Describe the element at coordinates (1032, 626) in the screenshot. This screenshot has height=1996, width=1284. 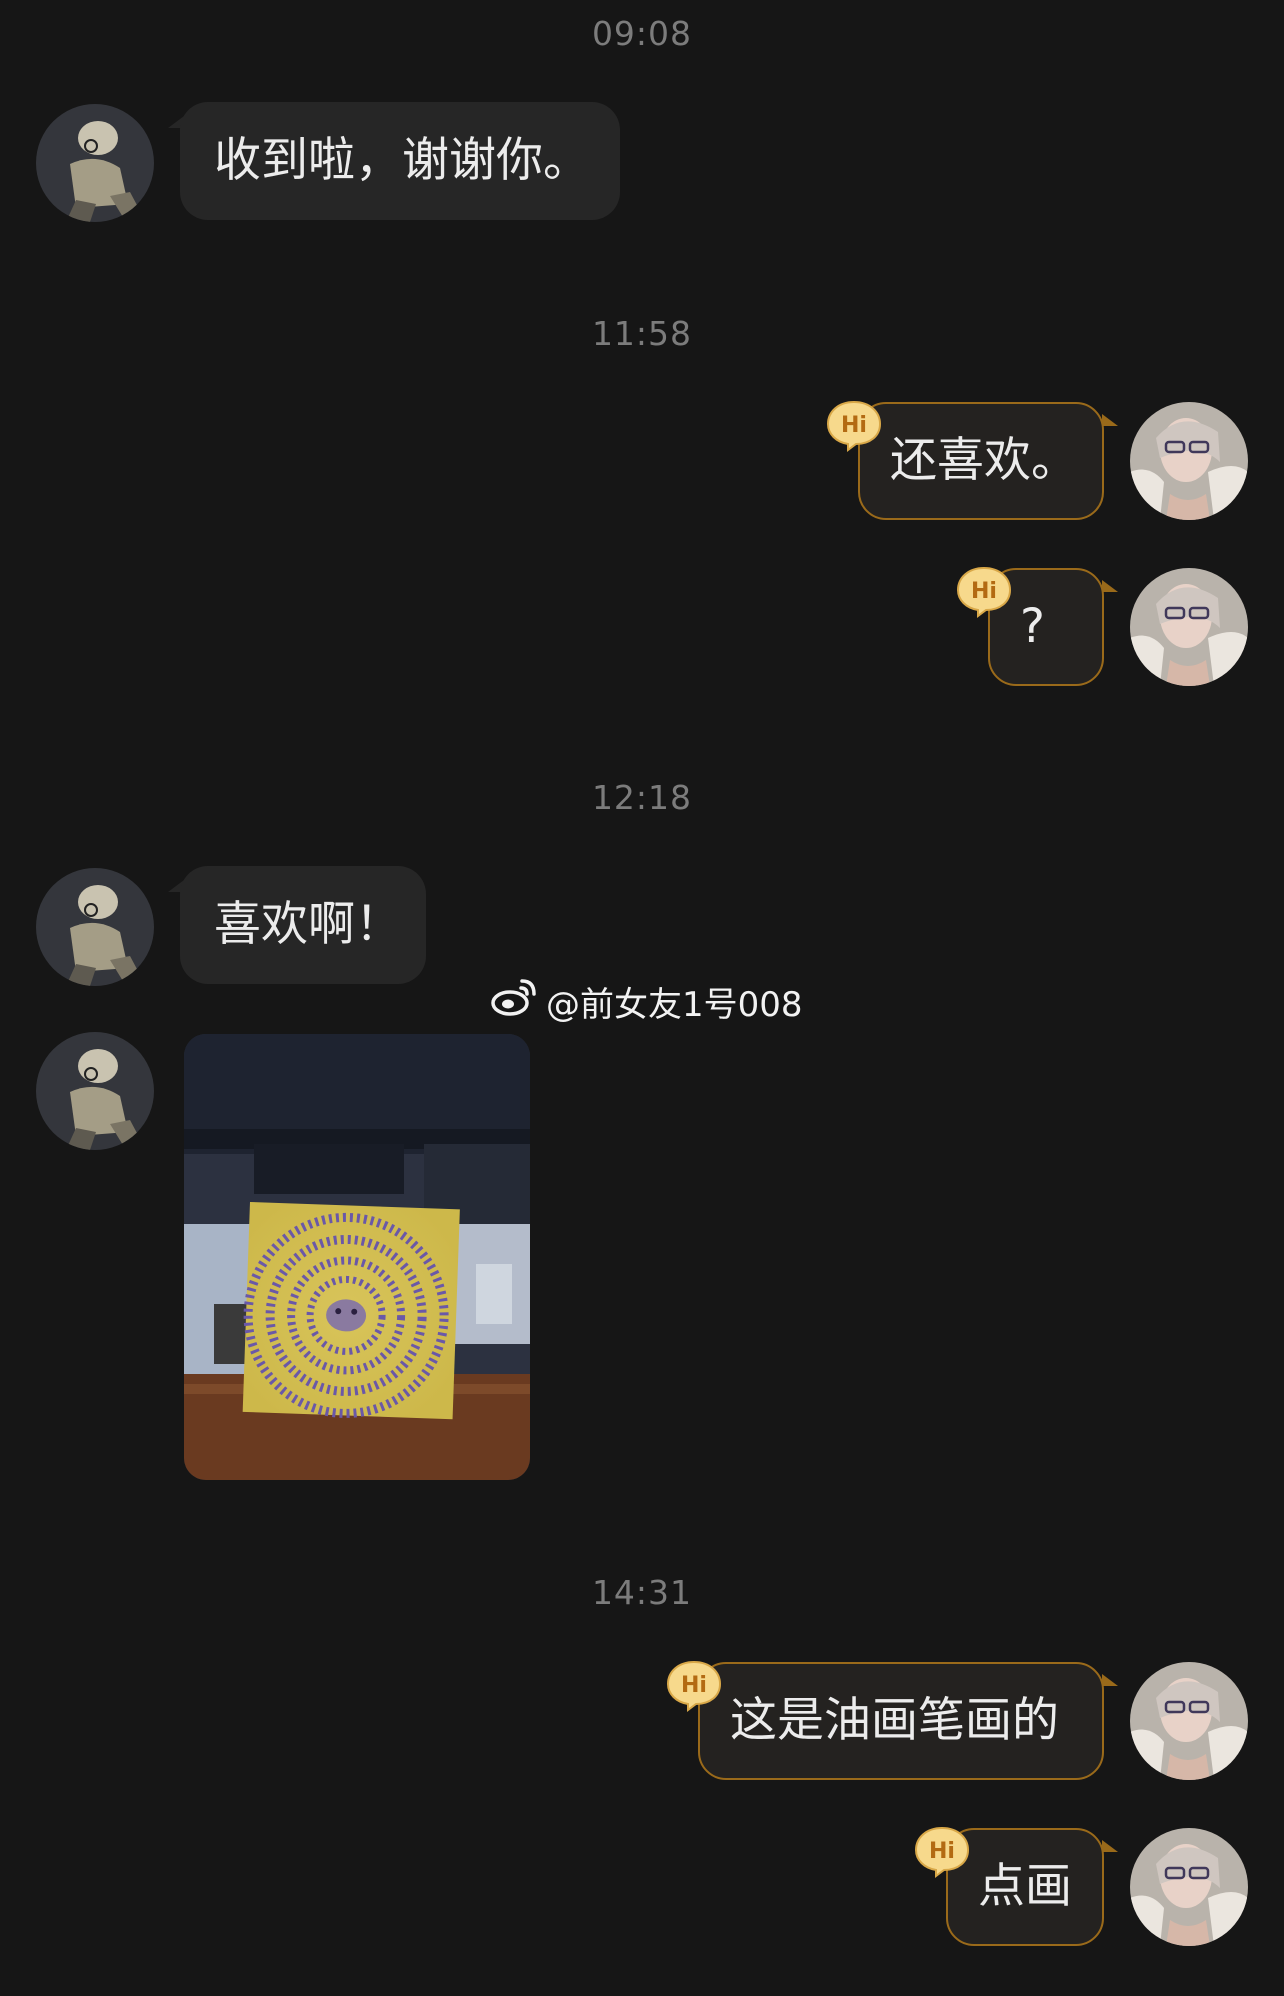
I see `message-text: ?` at that location.